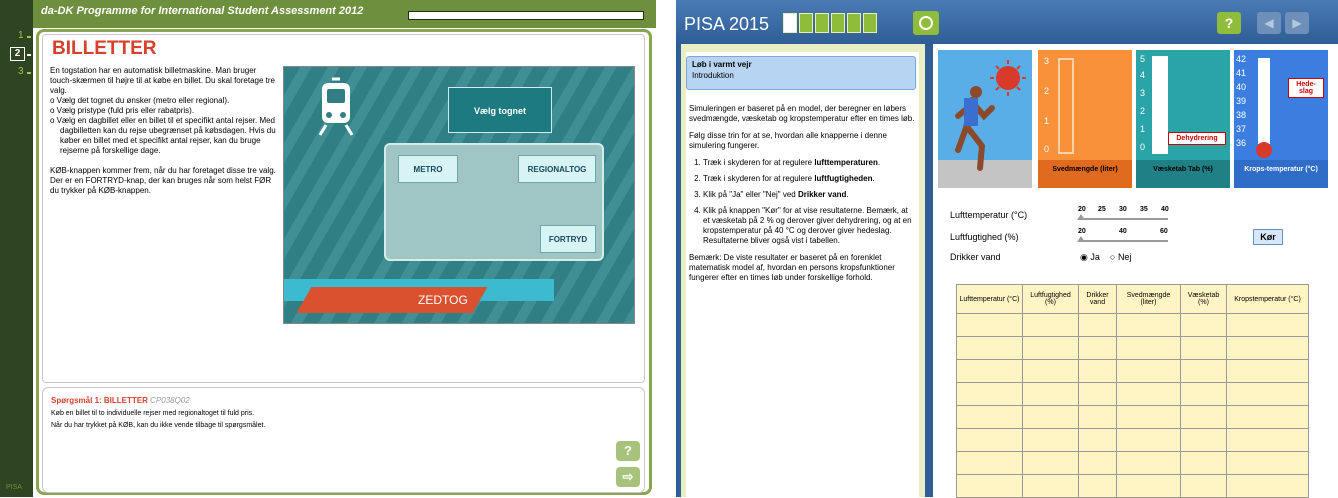 The height and width of the screenshot is (498, 1338). What do you see at coordinates (1144, 209) in the screenshot?
I see `slider-tick: 35` at bounding box center [1144, 209].